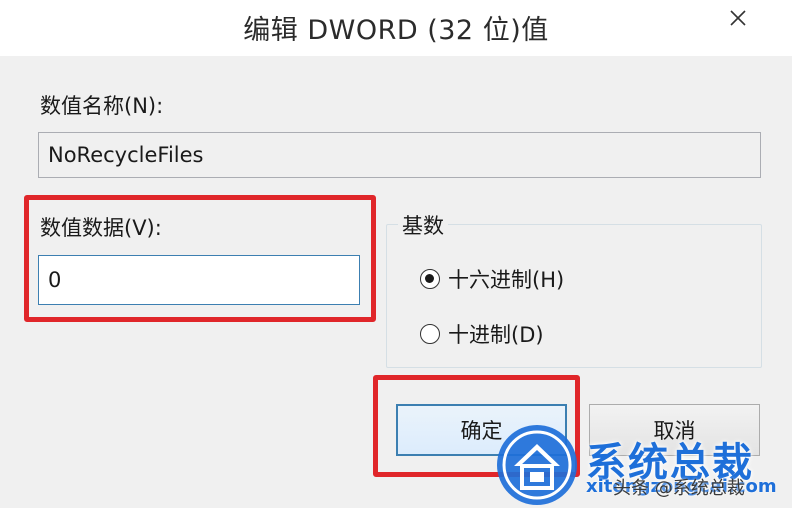  What do you see at coordinates (423, 225) in the screenshot?
I see `base-group-title: 基数` at bounding box center [423, 225].